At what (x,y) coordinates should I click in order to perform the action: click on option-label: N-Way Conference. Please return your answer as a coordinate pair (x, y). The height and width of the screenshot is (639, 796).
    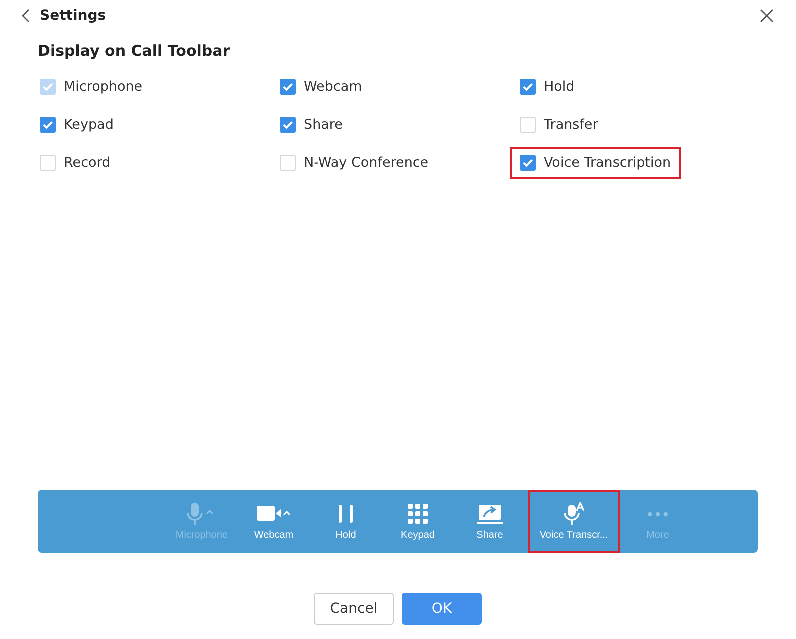
    Looking at the image, I should click on (366, 163).